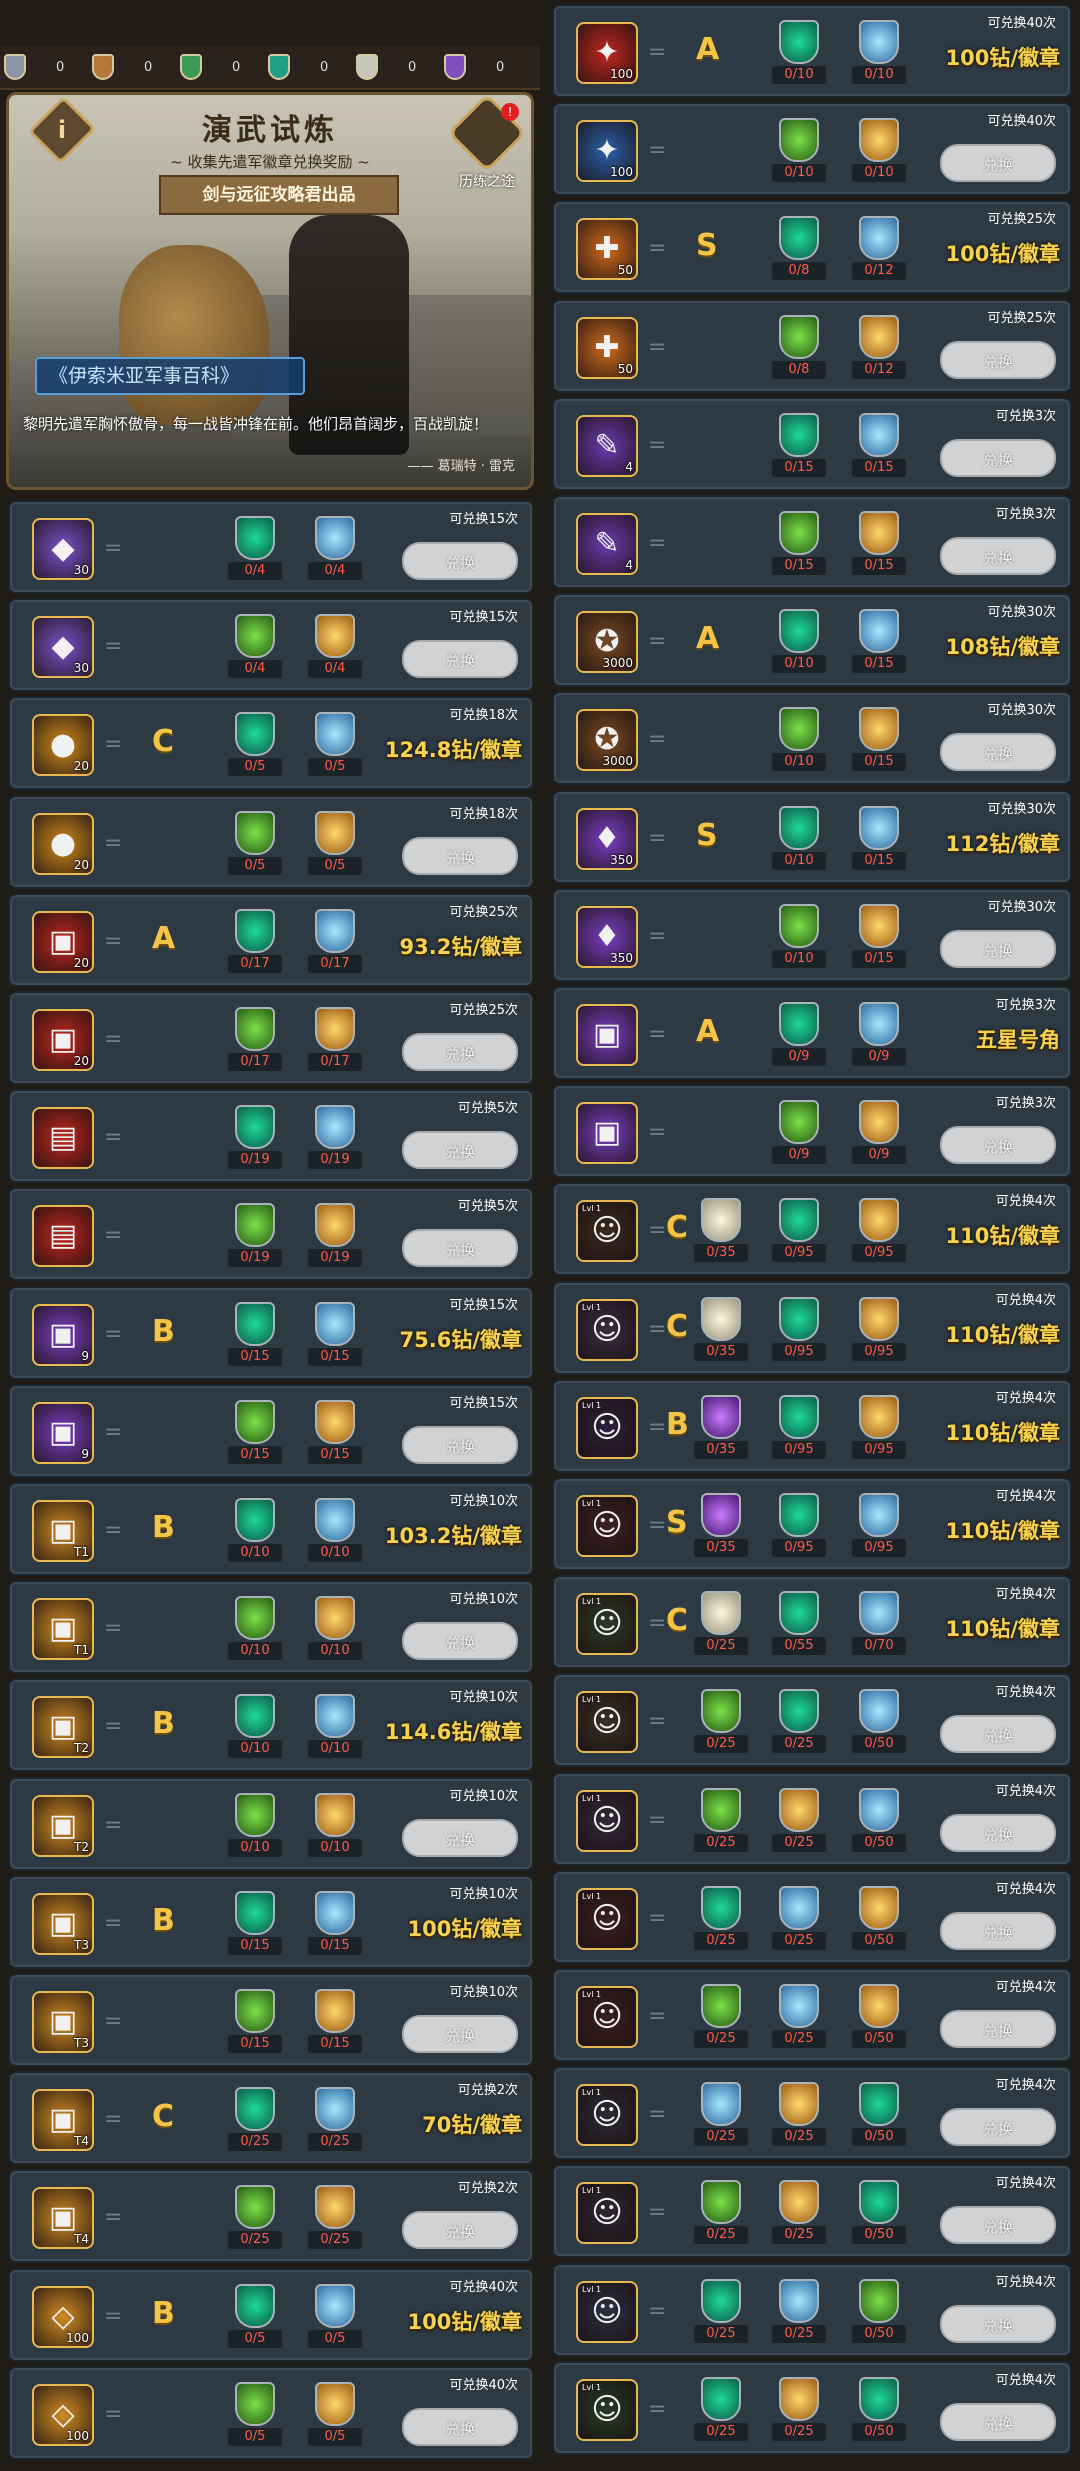 The image size is (1080, 2471). I want to click on badge-requirement: 0/95, so click(799, 1328).